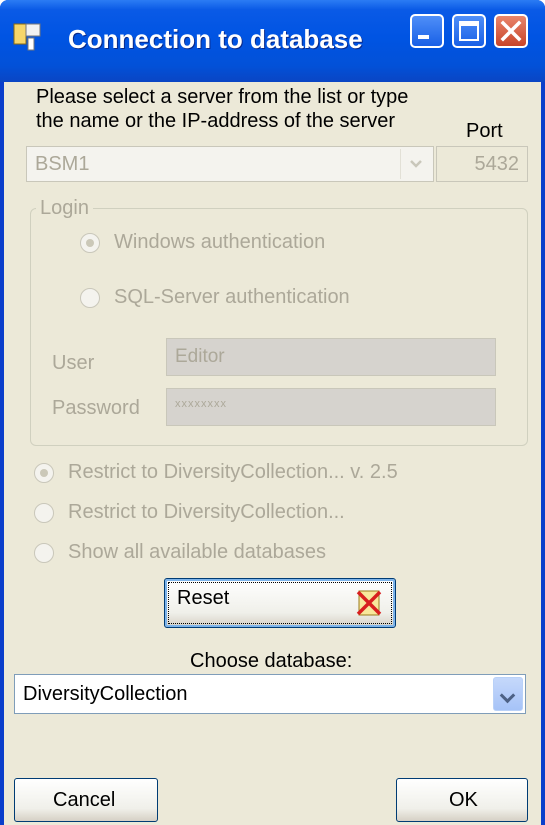  Describe the element at coordinates (216, 121) in the screenshot. I see `server-instruction-line2: the name or the IP-address of the server` at that location.